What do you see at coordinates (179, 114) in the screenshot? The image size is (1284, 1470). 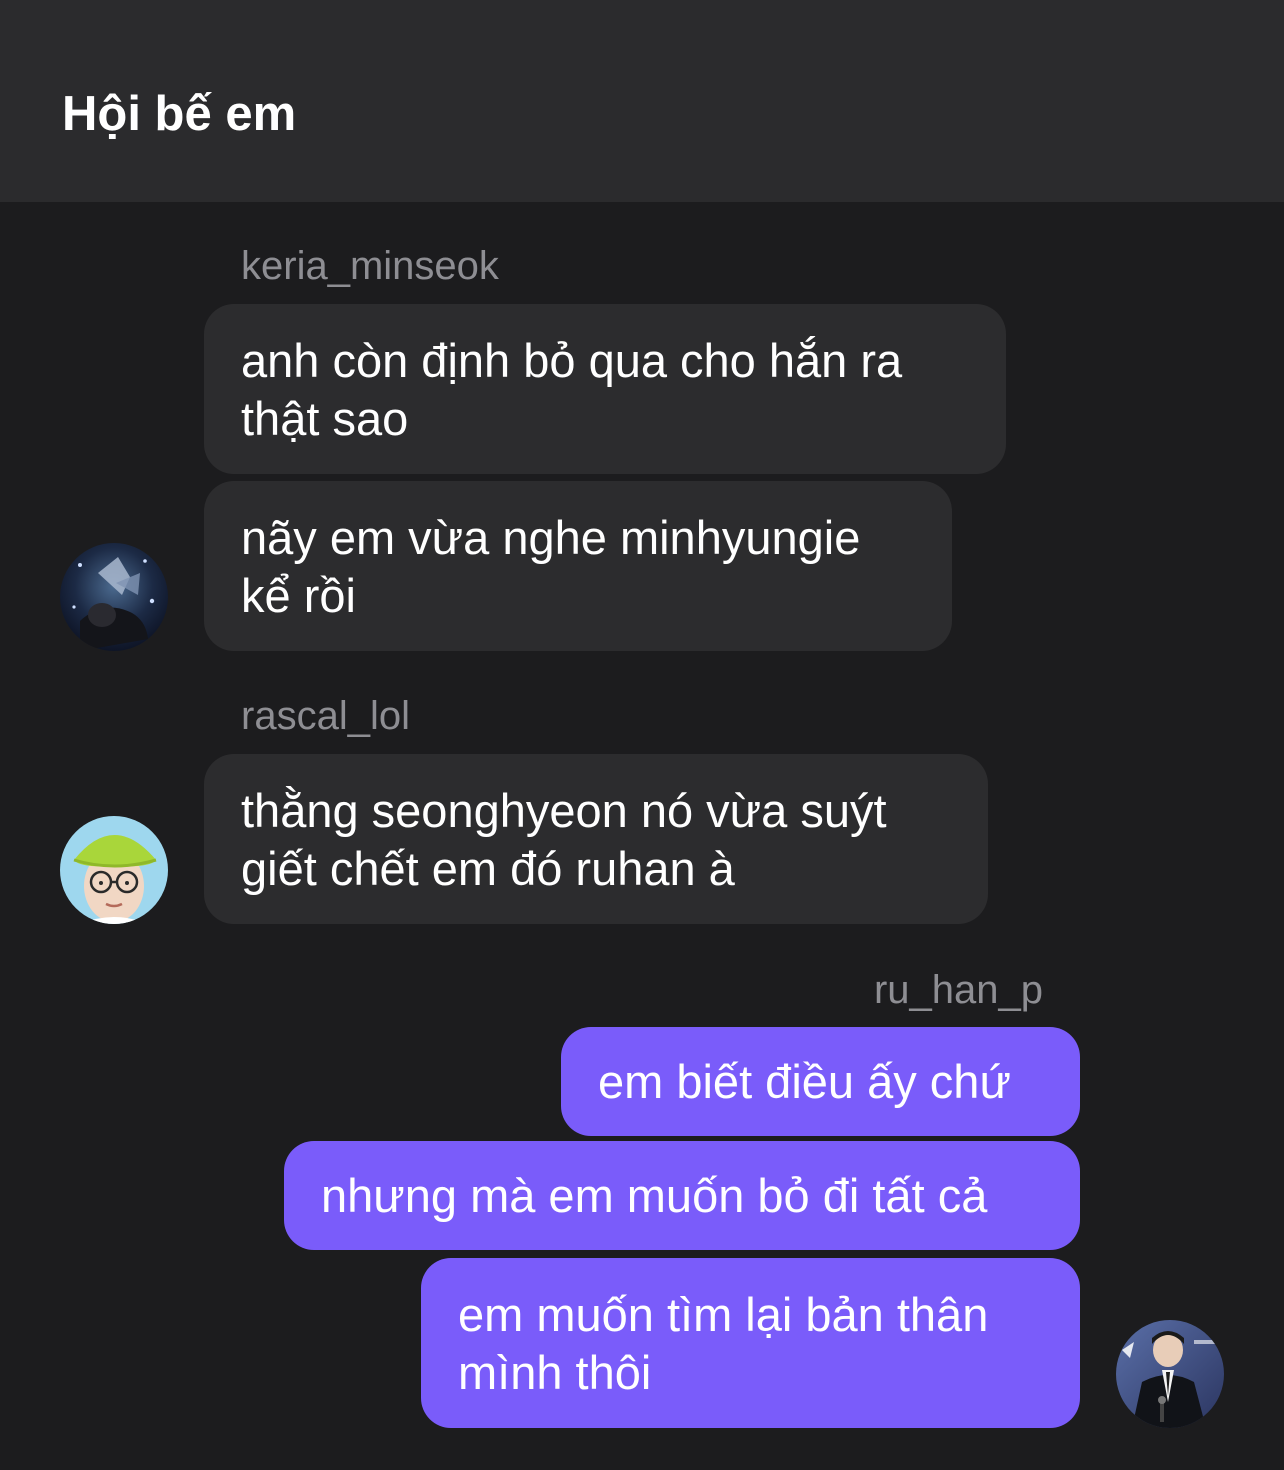 I see `chat-title: Hội bế em` at bounding box center [179, 114].